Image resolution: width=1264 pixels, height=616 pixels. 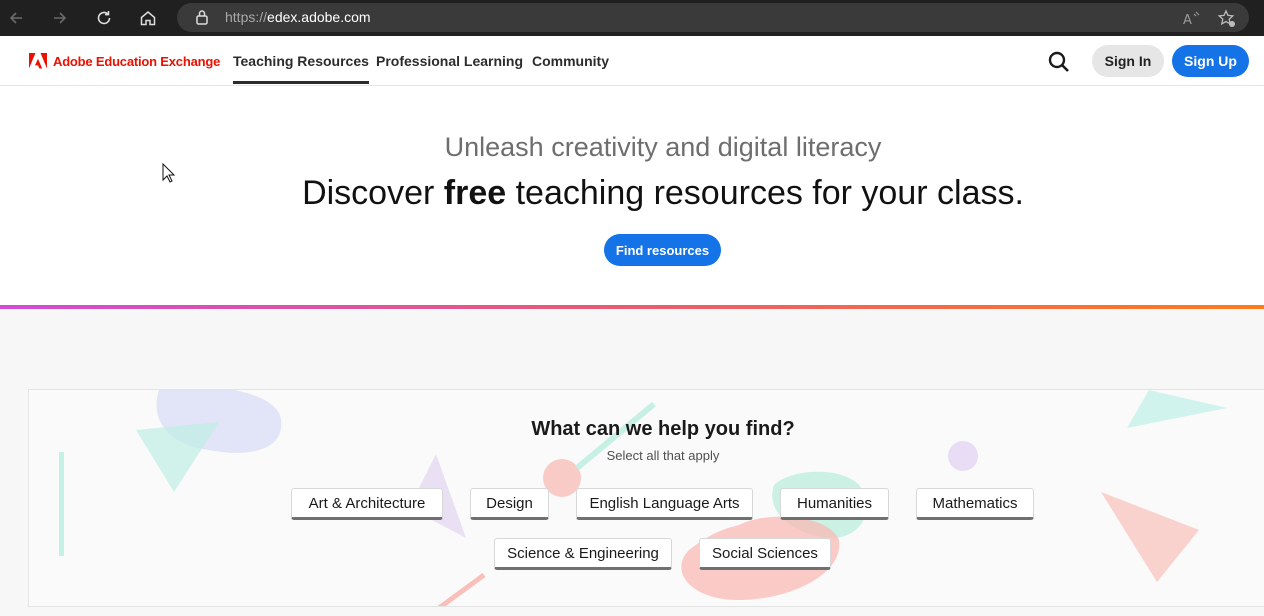 What do you see at coordinates (713, 17) in the screenshot?
I see `address-bar: https://edex.adobe.com A` at bounding box center [713, 17].